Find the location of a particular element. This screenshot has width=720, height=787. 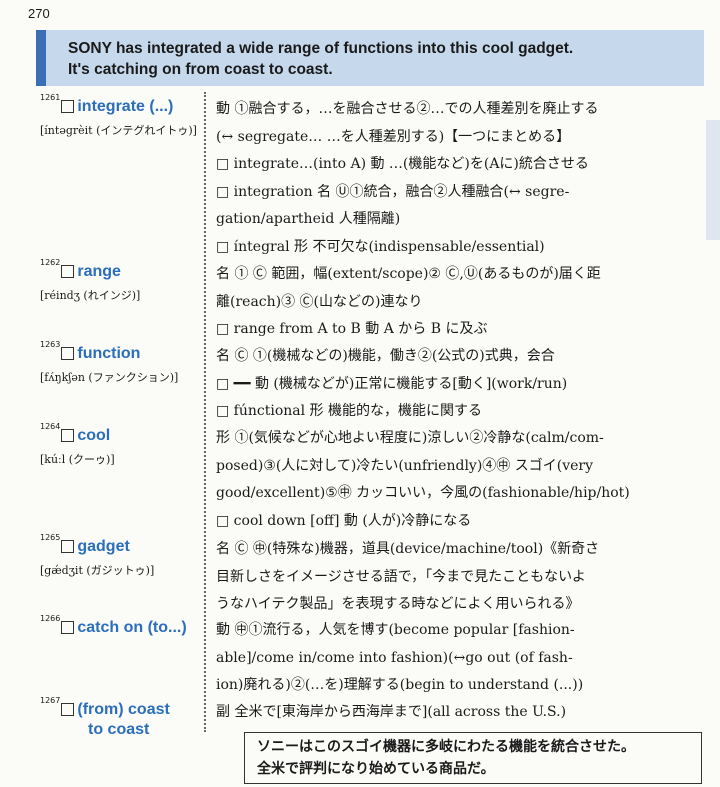

entry-number: 1262 is located at coordinates (50, 262).